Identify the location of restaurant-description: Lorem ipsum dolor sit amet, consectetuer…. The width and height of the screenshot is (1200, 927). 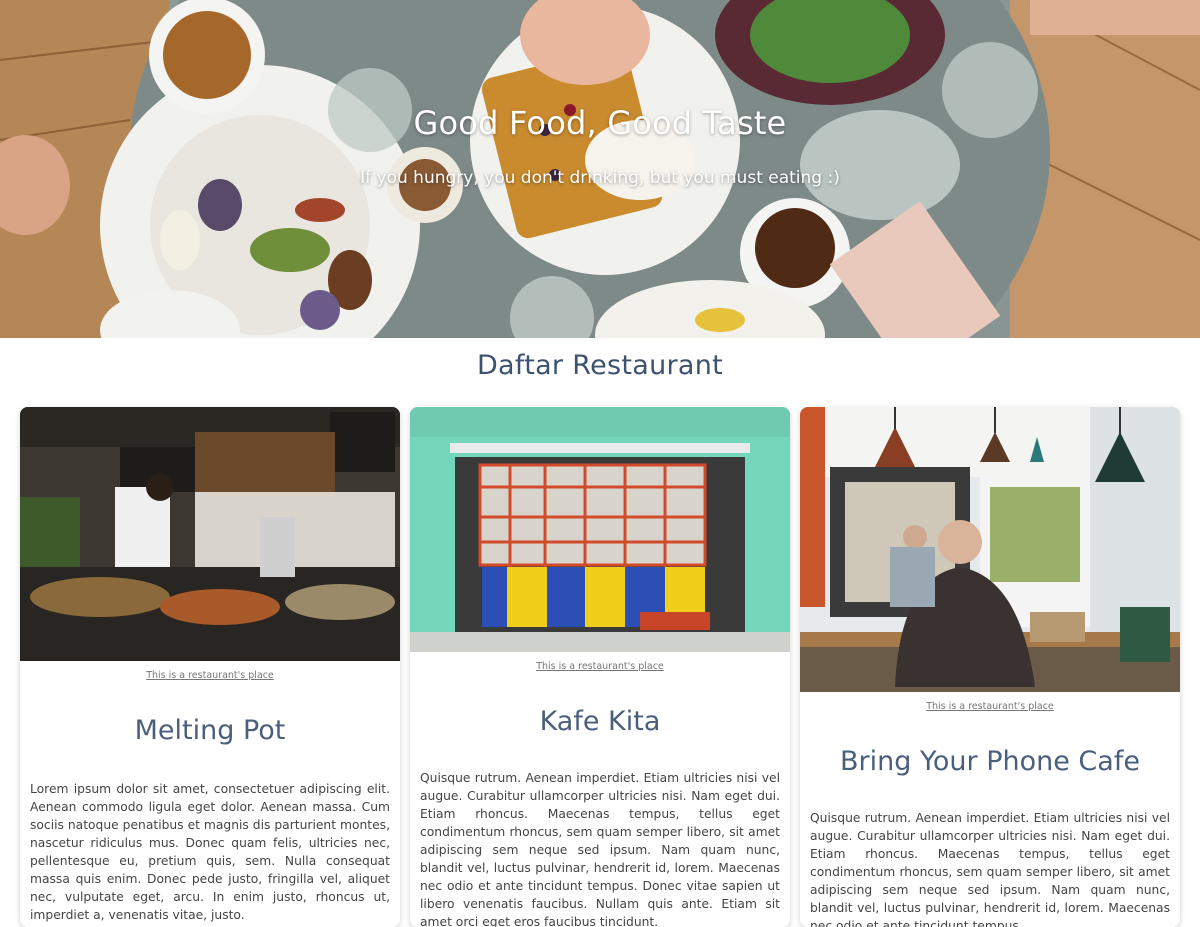
(210, 852).